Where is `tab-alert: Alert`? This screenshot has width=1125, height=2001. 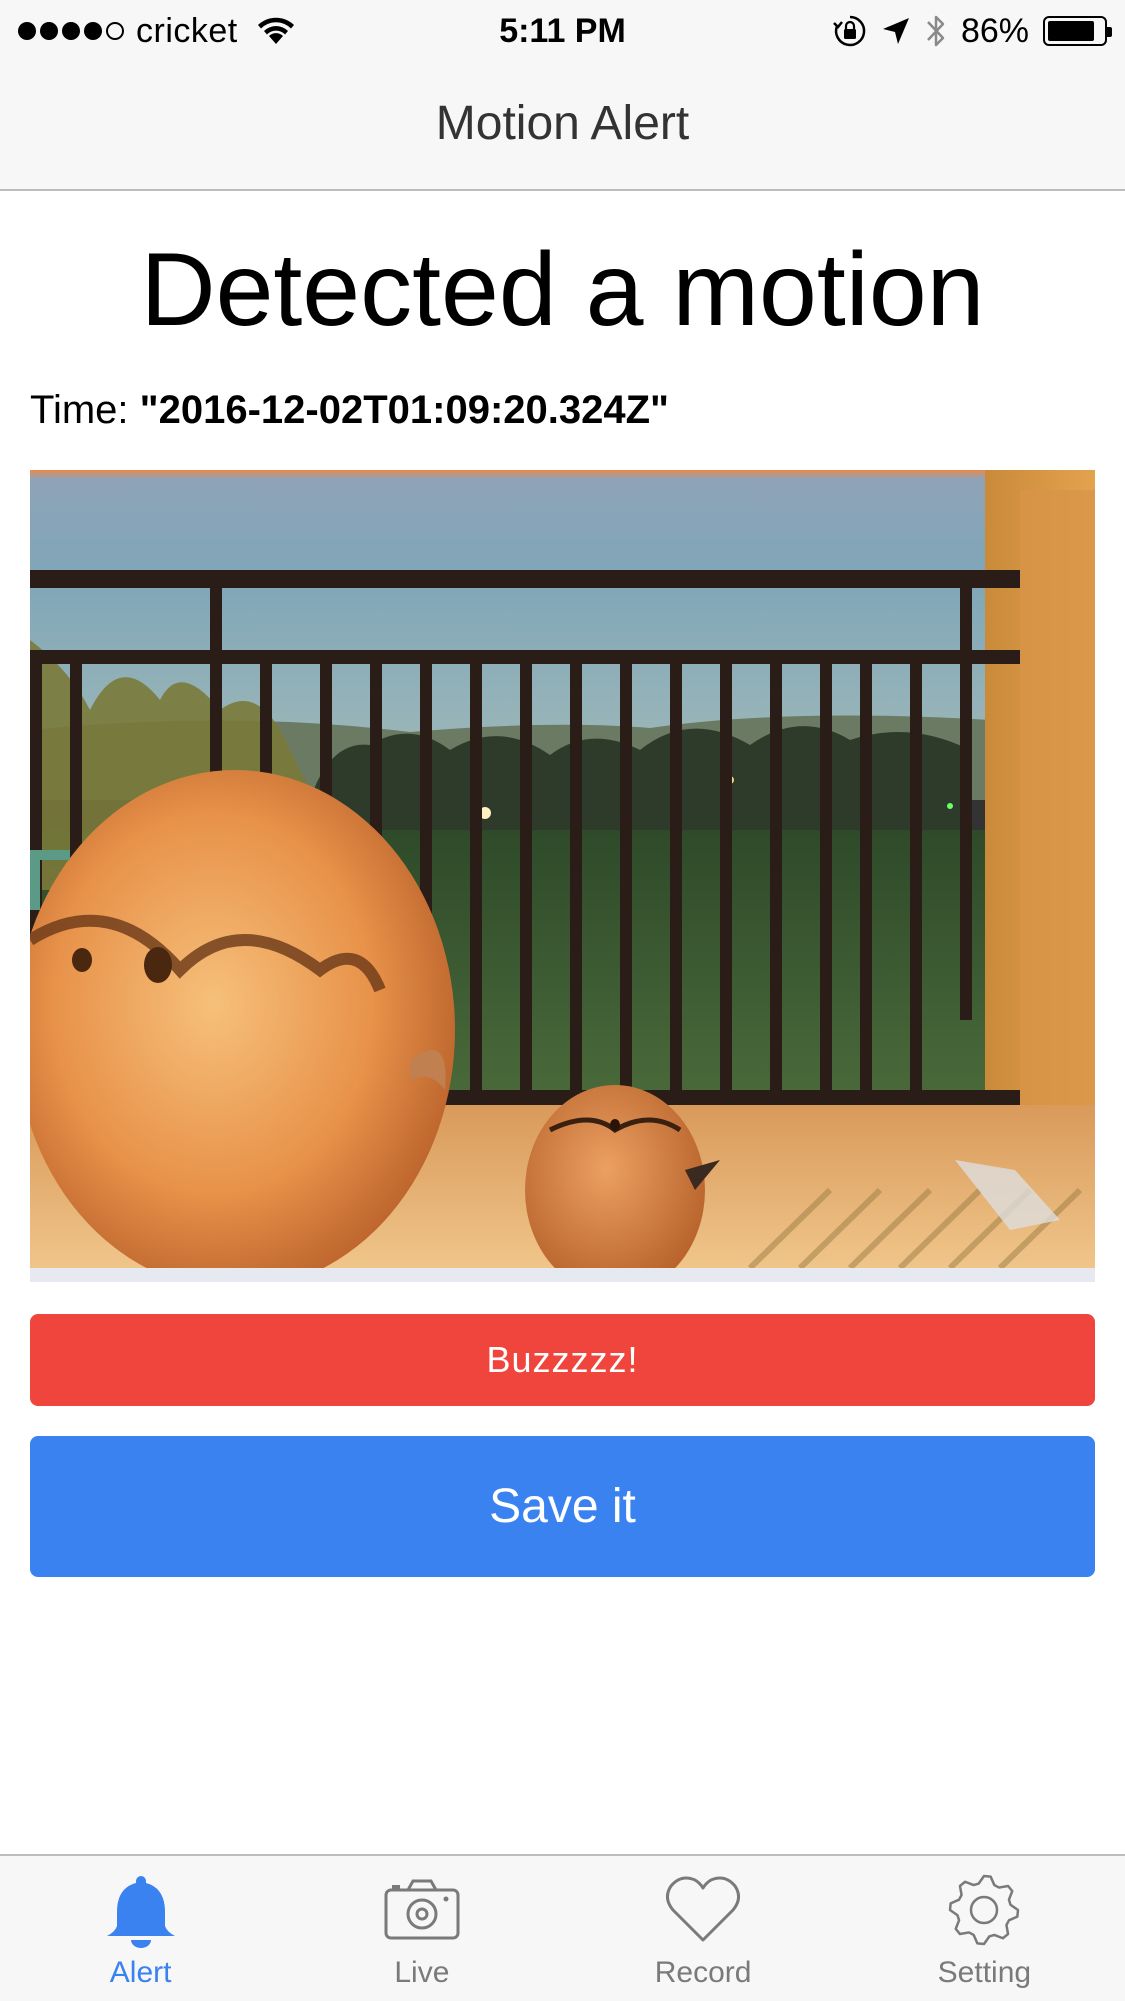 tab-alert: Alert is located at coordinates (140, 1928).